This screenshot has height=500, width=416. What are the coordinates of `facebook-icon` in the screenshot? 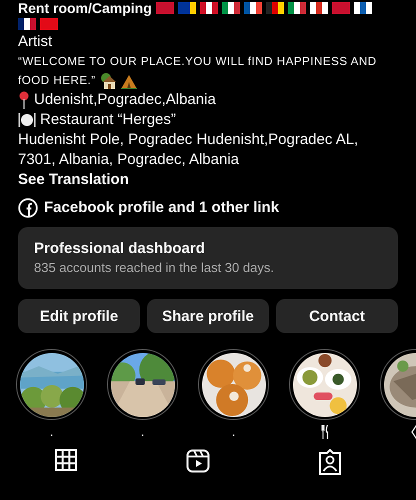 It's located at (28, 208).